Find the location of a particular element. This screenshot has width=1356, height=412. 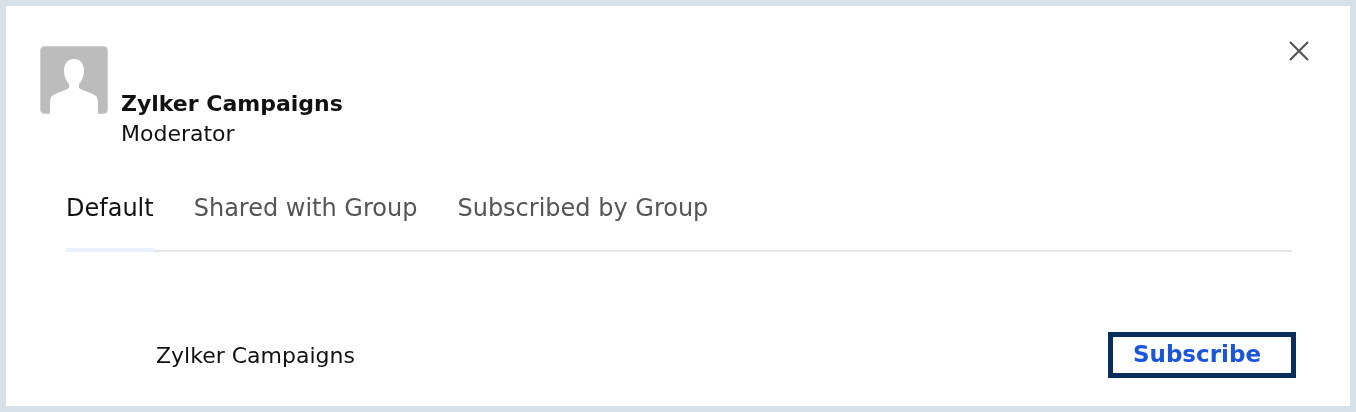

tab: Default is located at coordinates (110, 217).